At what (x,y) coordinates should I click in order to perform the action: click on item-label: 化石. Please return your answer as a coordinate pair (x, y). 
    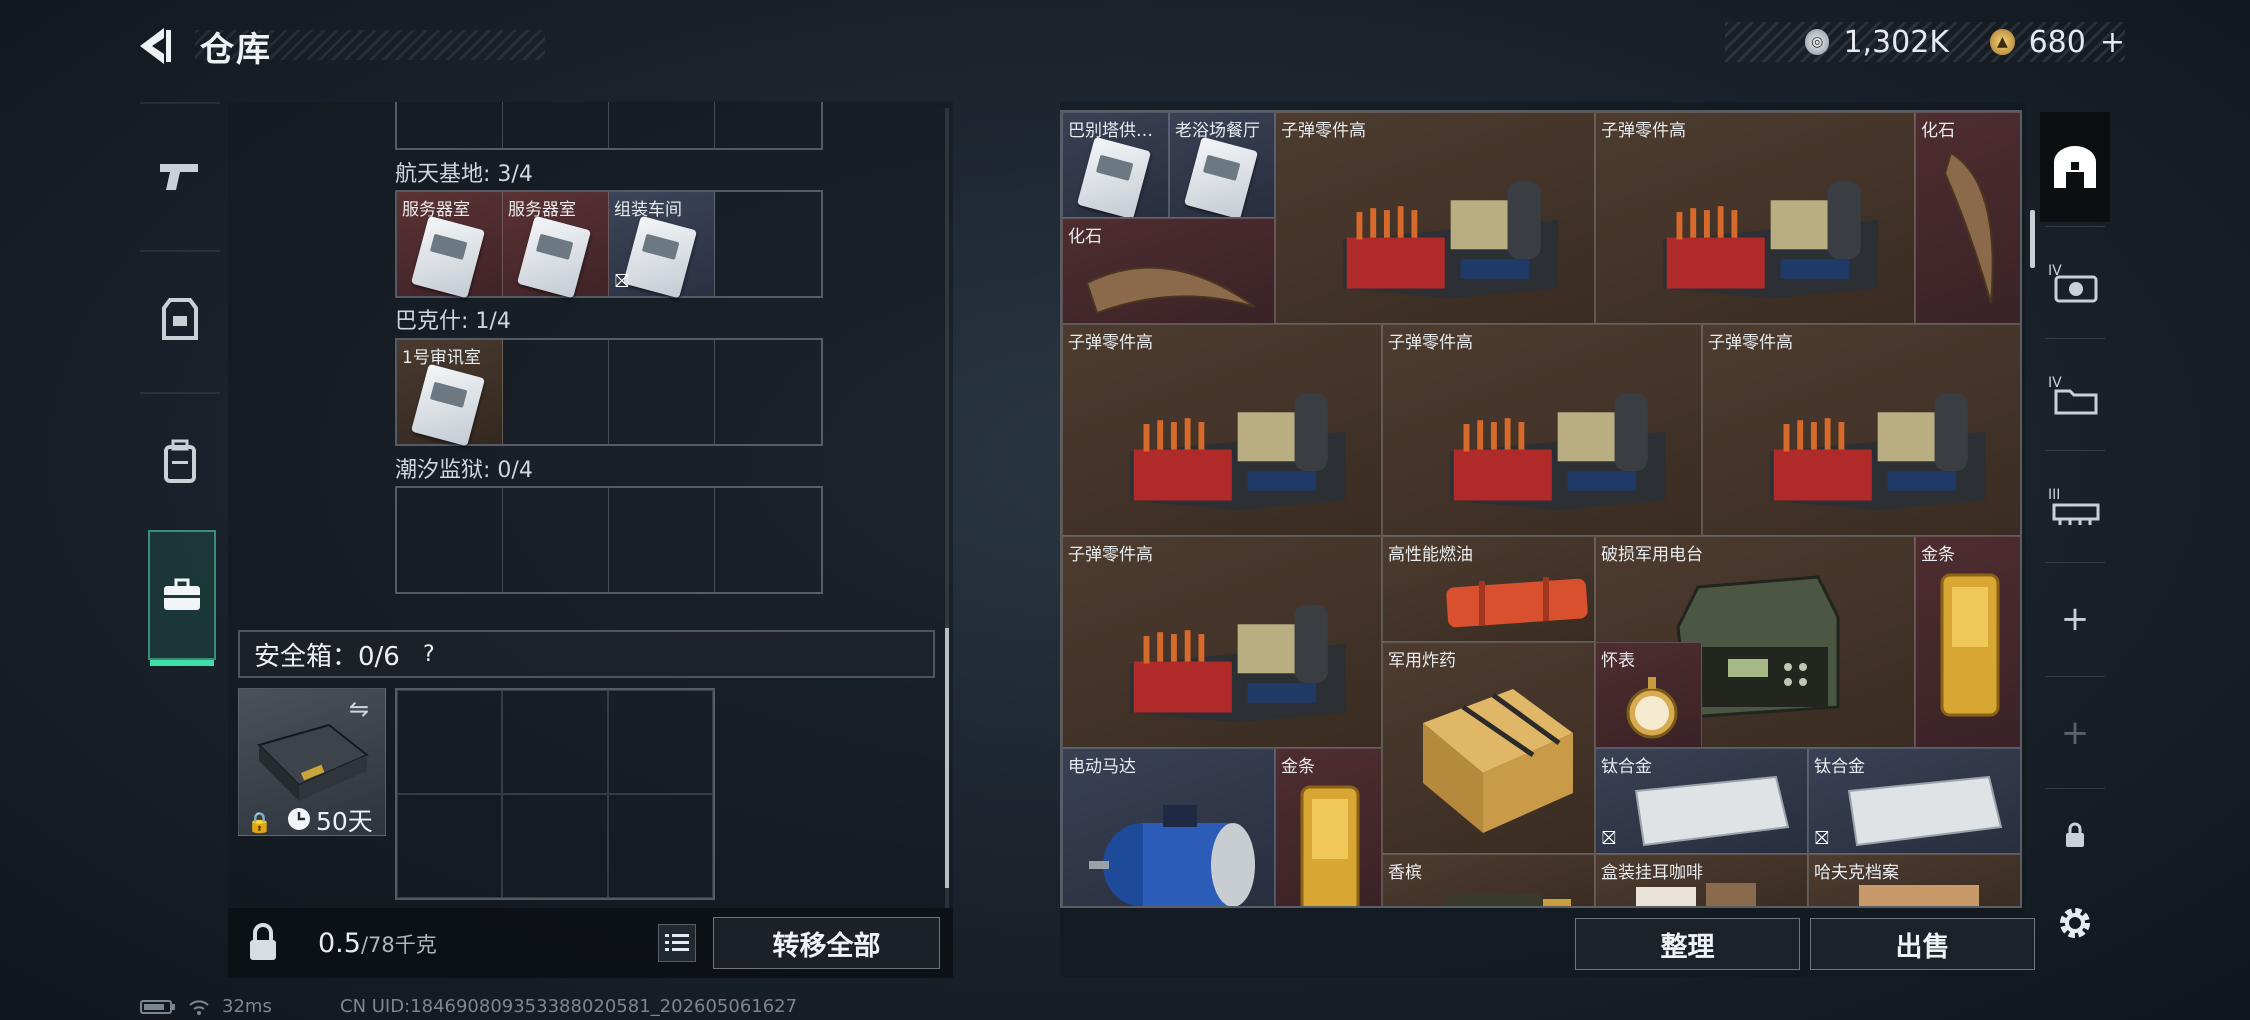
    Looking at the image, I should click on (1938, 131).